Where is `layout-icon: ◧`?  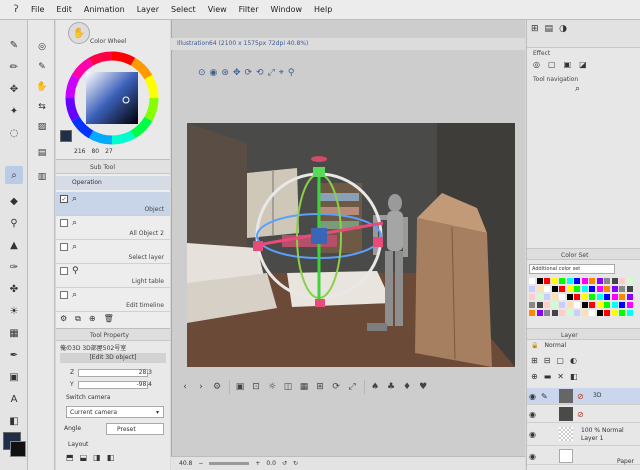
layout-icon: ◧ is located at coordinates (111, 459).